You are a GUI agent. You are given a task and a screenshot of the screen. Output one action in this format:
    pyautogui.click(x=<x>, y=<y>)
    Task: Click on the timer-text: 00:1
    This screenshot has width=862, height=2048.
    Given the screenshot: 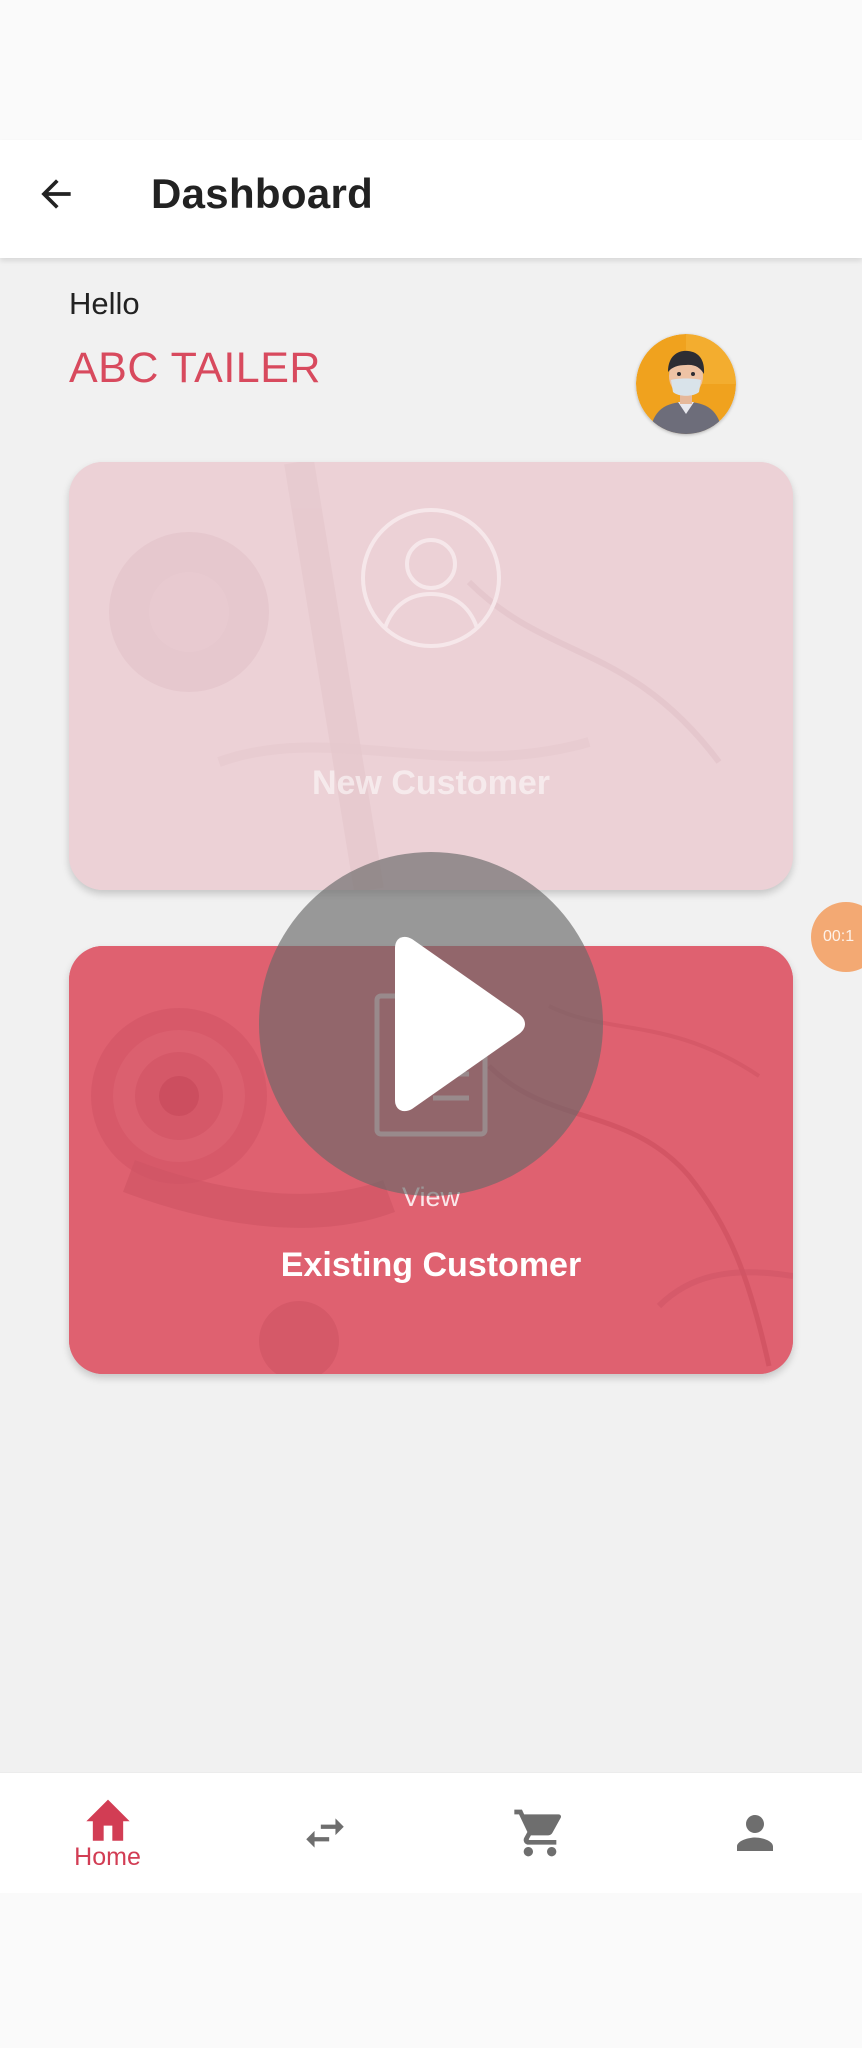 What is the action you would take?
    pyautogui.click(x=839, y=936)
    